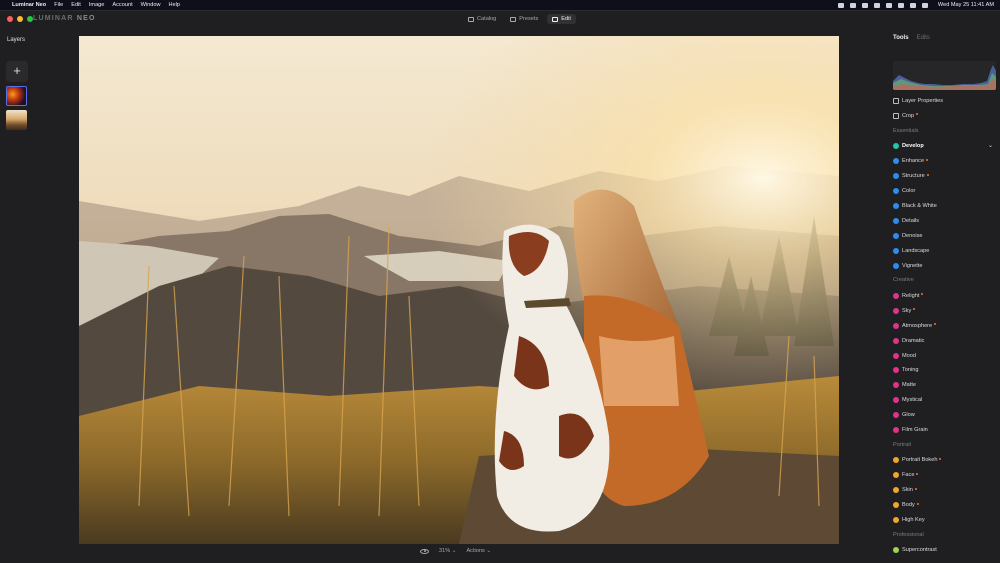 The height and width of the screenshot is (563, 1000). Describe the element at coordinates (903, 280) in the screenshot. I see `section-creative: Creative` at that location.